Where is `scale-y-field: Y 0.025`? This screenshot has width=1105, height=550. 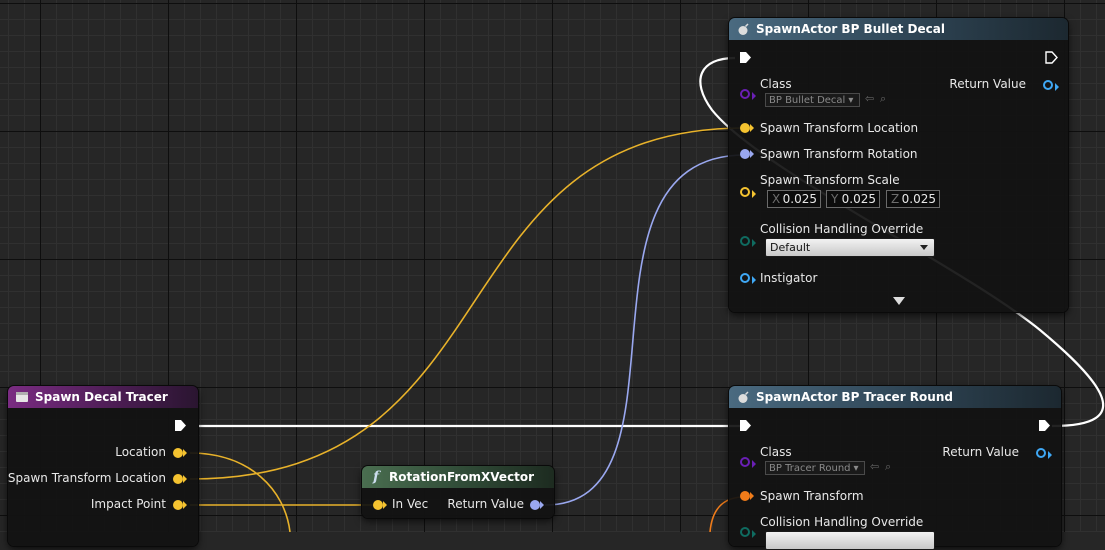 scale-y-field: Y 0.025 is located at coordinates (853, 199).